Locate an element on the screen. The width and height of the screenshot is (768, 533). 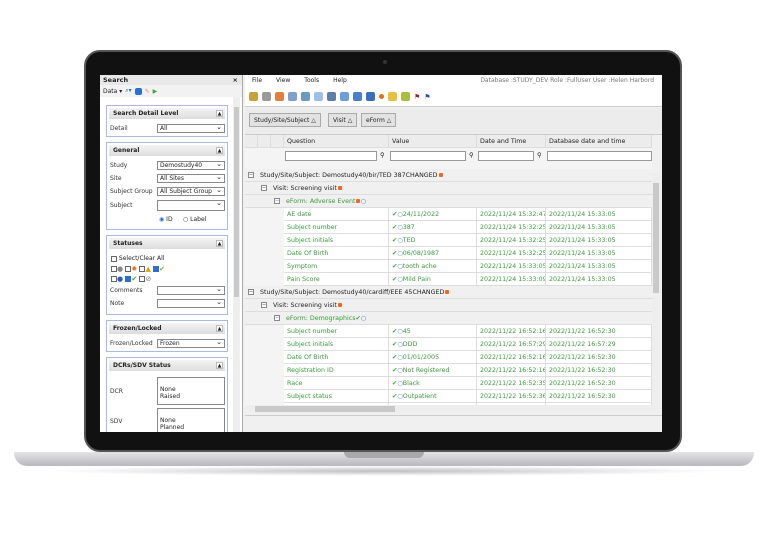
radio-label: ○ Label is located at coordinates (194, 219).